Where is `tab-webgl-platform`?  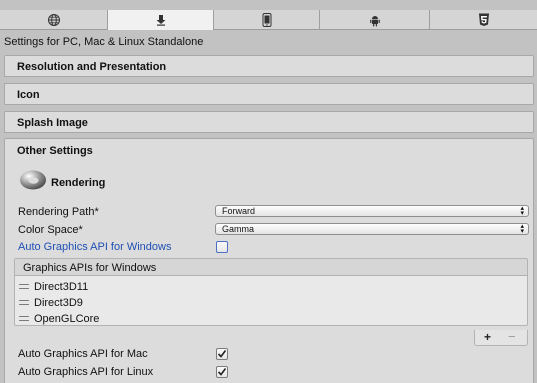 tab-webgl-platform is located at coordinates (483, 20).